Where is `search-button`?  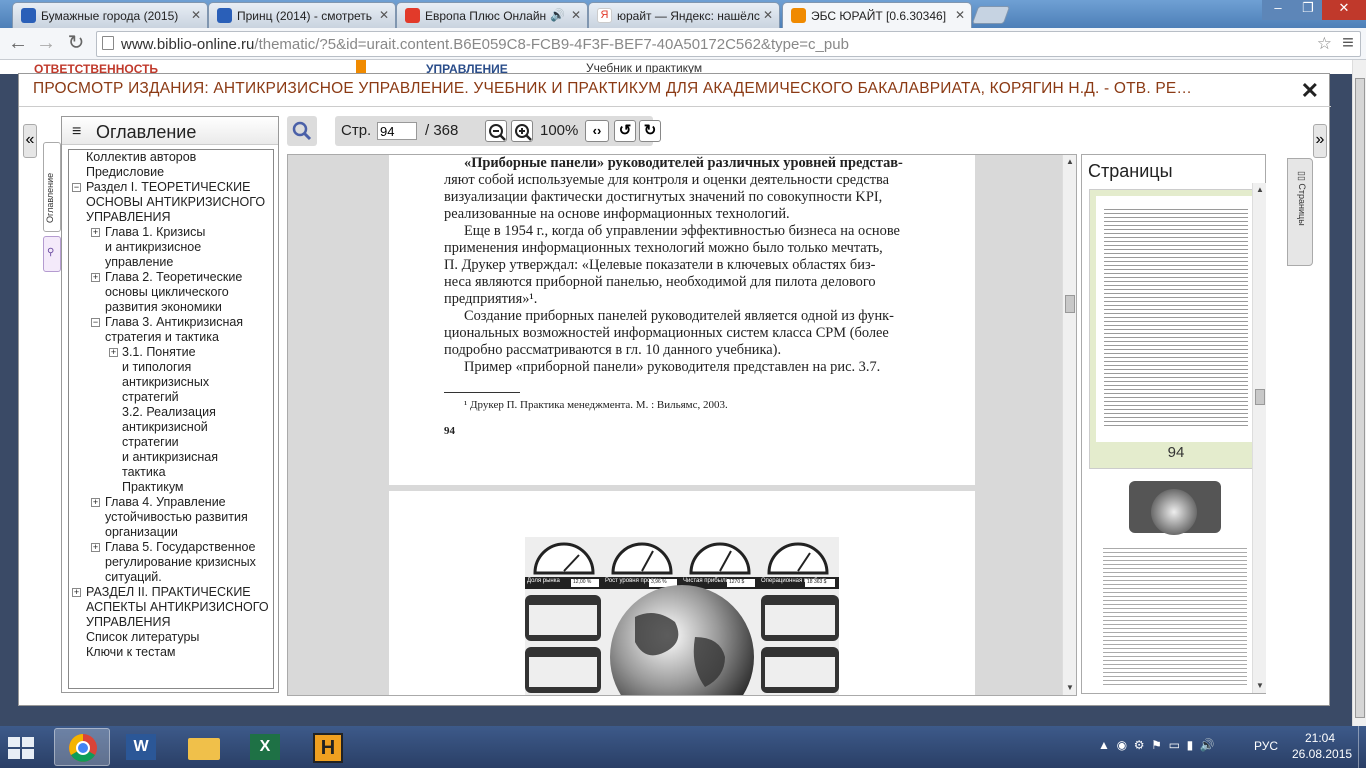 search-button is located at coordinates (302, 131).